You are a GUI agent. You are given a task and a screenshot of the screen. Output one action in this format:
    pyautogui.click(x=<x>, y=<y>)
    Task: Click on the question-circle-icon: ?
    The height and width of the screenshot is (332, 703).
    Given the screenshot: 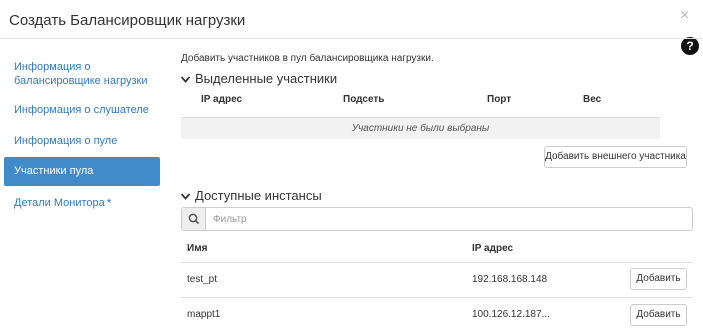 What is the action you would take?
    pyautogui.click(x=690, y=46)
    